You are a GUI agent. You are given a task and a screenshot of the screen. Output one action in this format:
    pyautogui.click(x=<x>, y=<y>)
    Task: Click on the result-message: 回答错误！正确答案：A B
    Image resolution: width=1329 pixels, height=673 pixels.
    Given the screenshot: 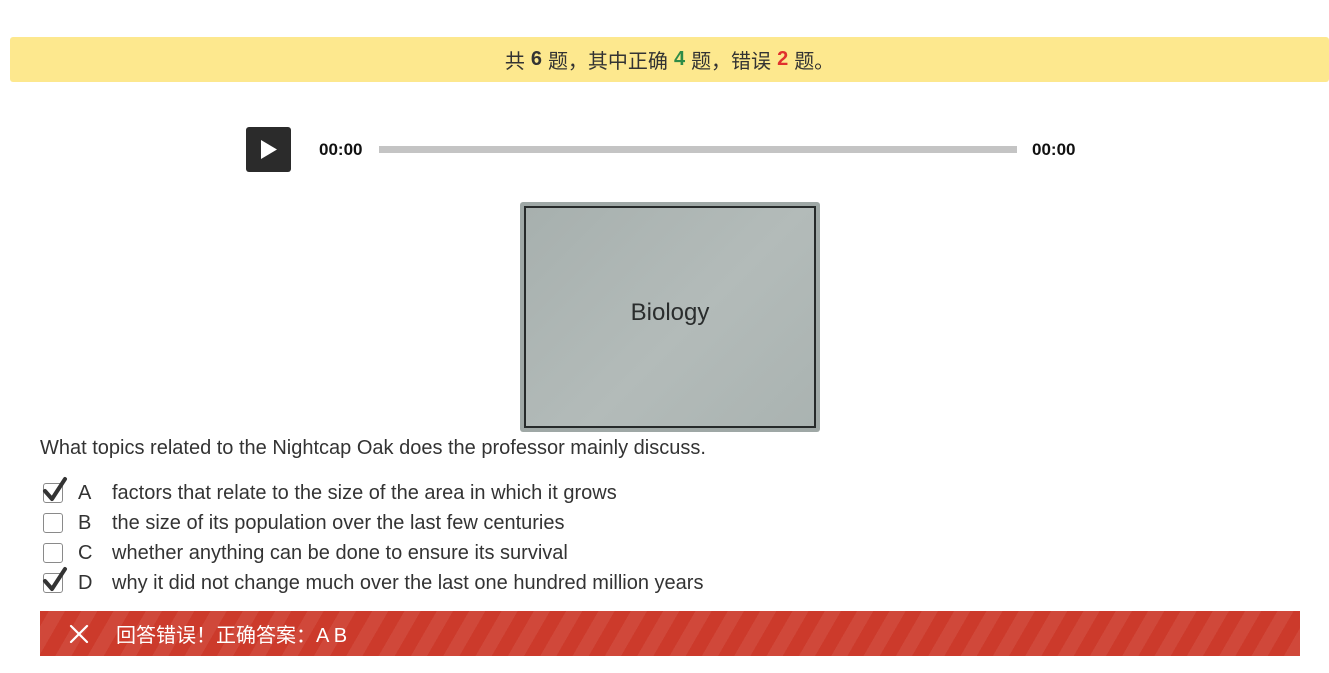 What is the action you would take?
    pyautogui.click(x=232, y=636)
    